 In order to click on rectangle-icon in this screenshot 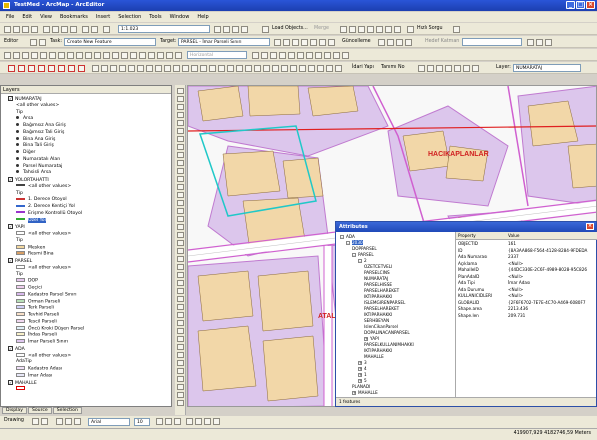, I will do `click(59, 421)`.